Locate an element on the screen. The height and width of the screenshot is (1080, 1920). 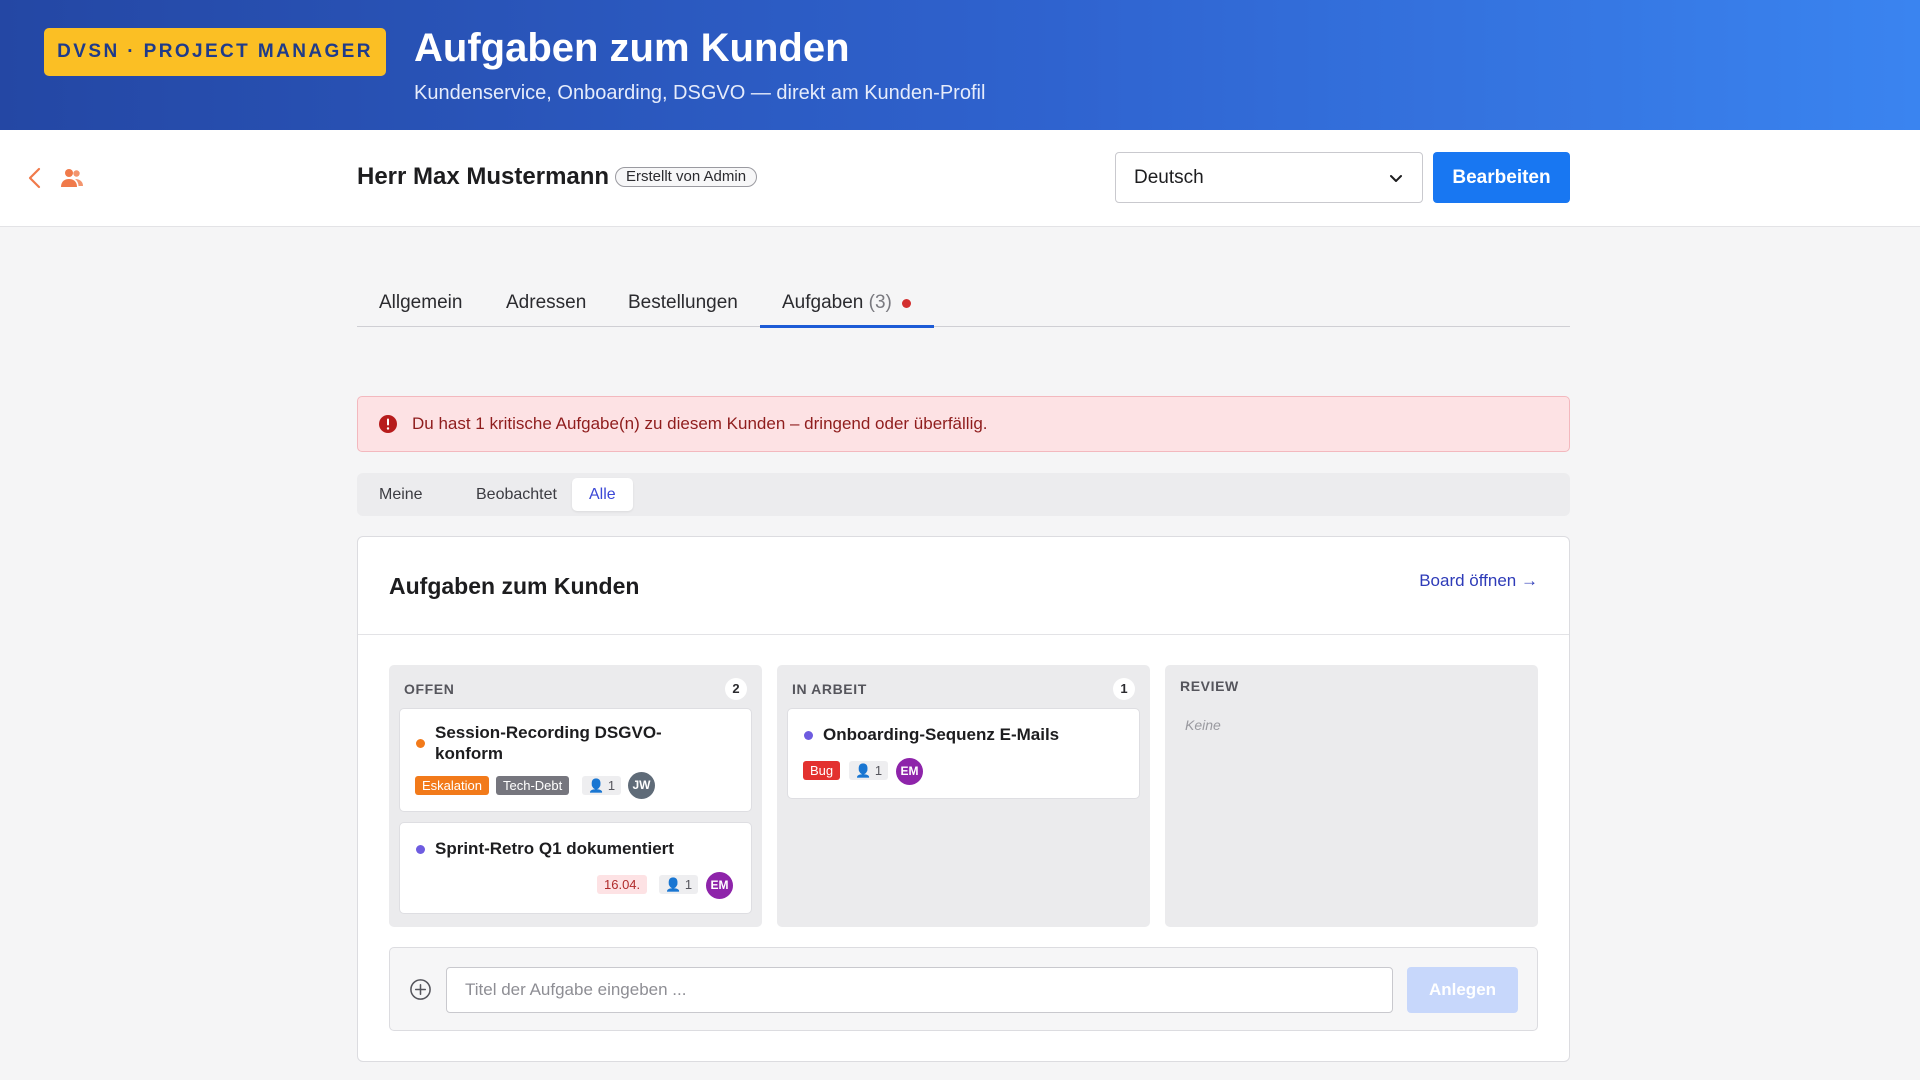
error-icon is located at coordinates (388, 424).